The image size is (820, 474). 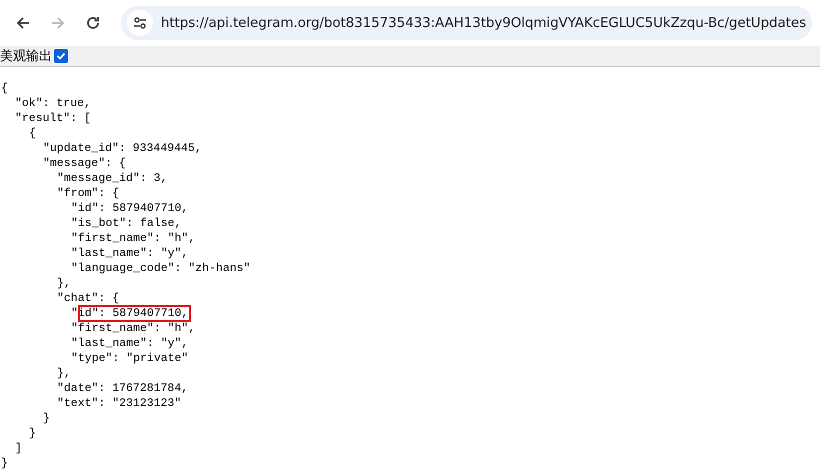 What do you see at coordinates (26, 56) in the screenshot?
I see `pretty-print-label: 美观输出` at bounding box center [26, 56].